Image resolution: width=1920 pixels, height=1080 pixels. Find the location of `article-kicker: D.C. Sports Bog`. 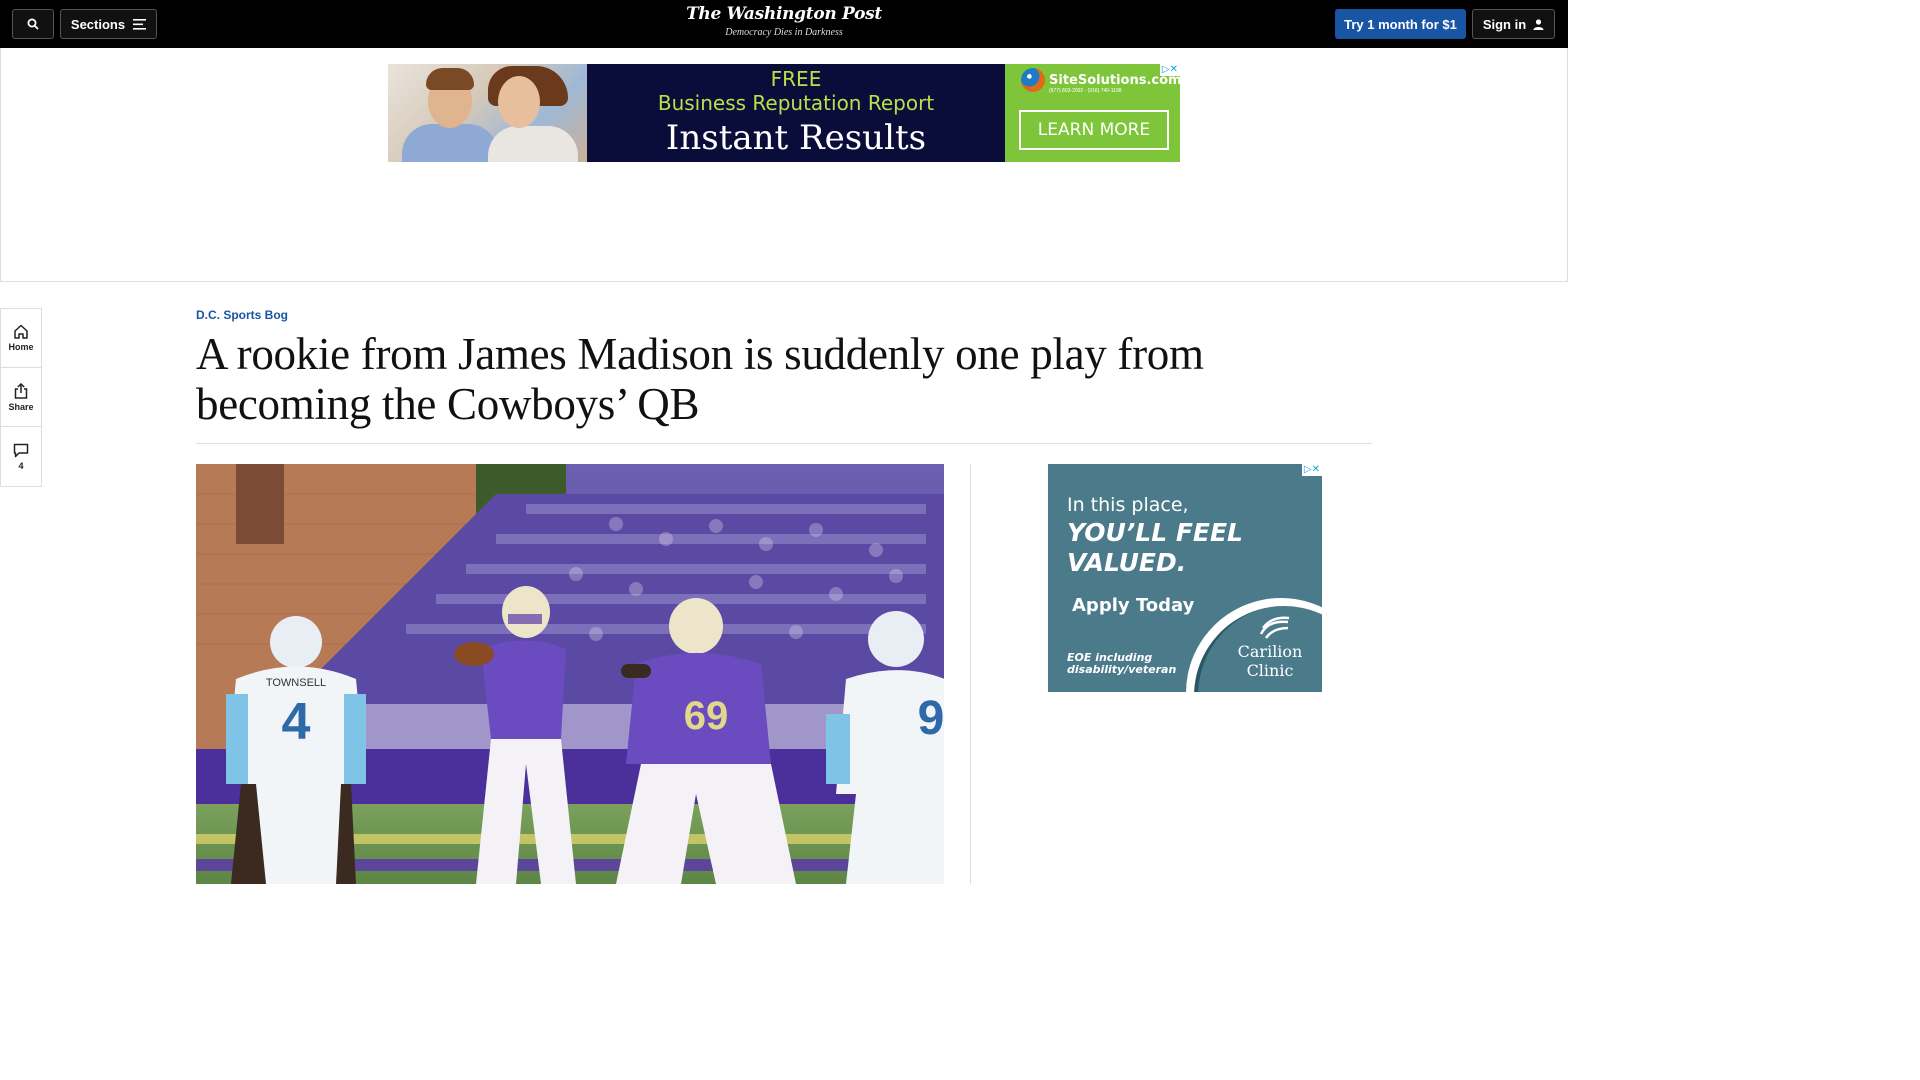

article-kicker: D.C. Sports Bog is located at coordinates (242, 315).